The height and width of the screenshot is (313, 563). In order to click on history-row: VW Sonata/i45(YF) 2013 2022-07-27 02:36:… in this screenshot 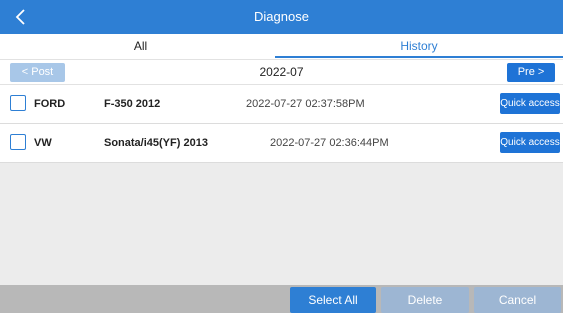, I will do `click(281, 143)`.